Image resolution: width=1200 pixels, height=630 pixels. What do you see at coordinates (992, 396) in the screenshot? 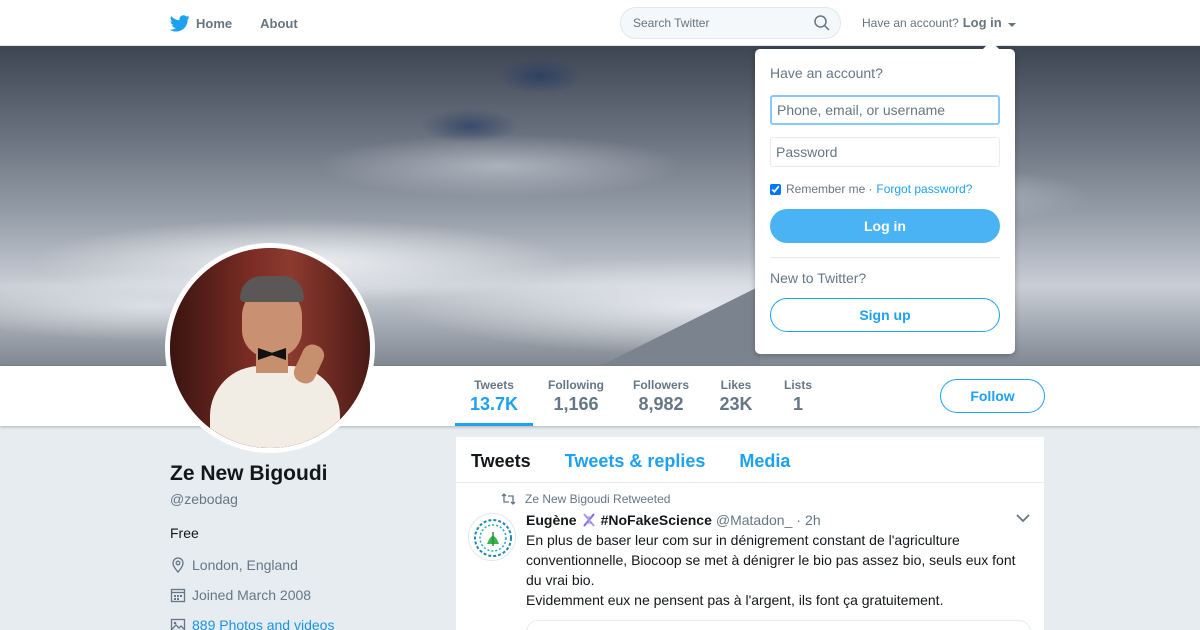
I see `follow-button: Follow` at bounding box center [992, 396].